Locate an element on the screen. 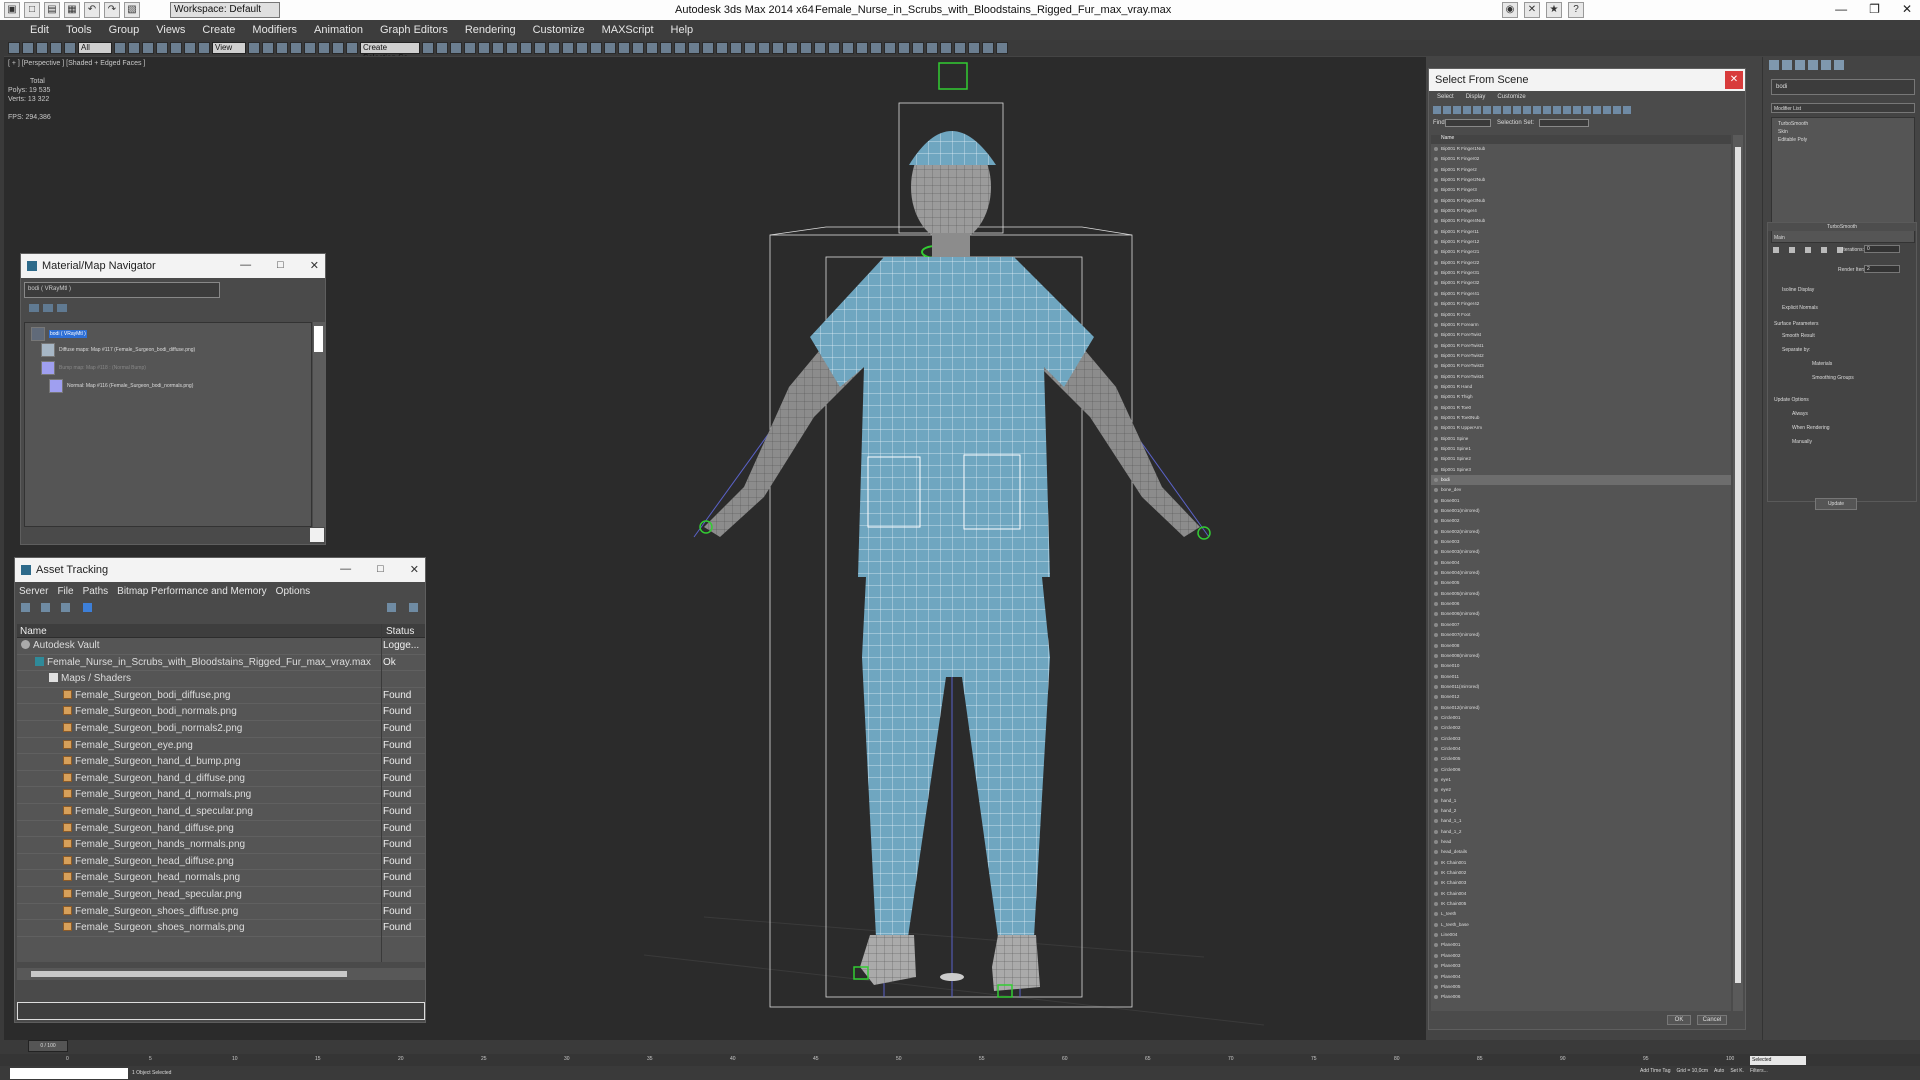  resize-grip is located at coordinates (317, 535).